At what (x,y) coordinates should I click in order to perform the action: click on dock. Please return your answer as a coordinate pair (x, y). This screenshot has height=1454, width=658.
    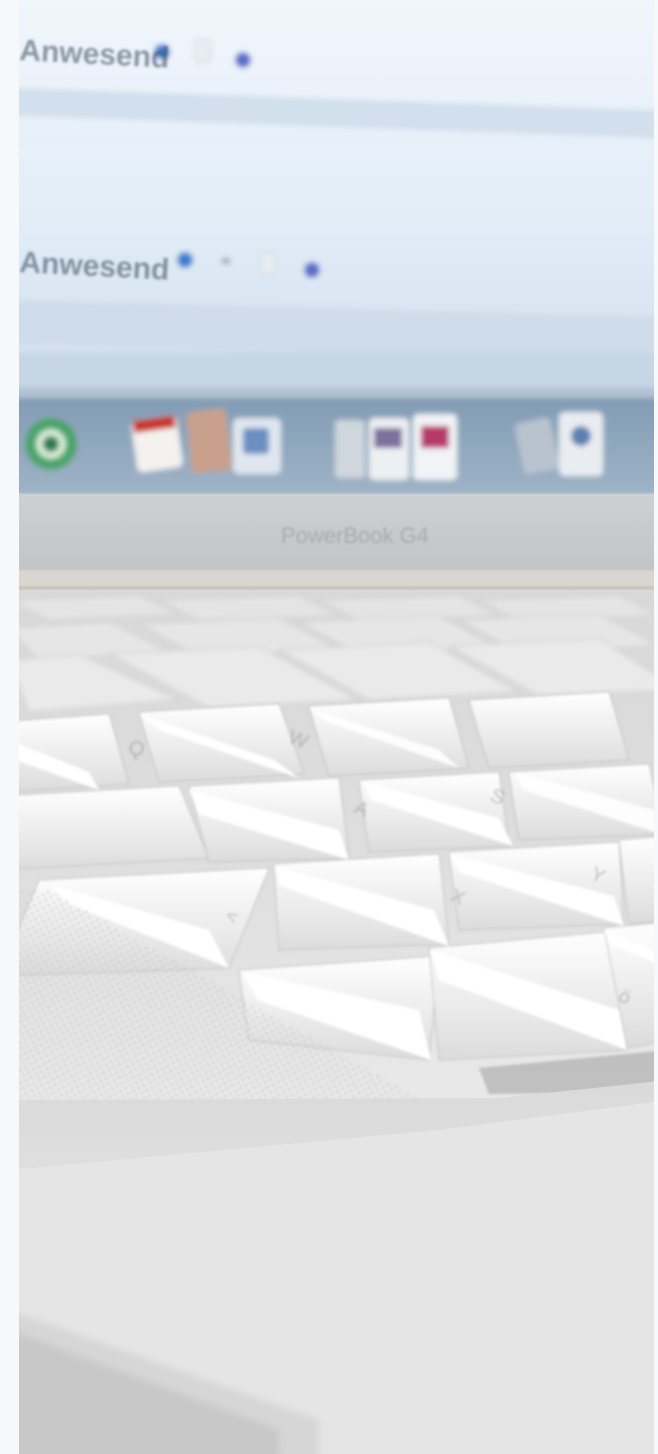
    Looking at the image, I should click on (336, 442).